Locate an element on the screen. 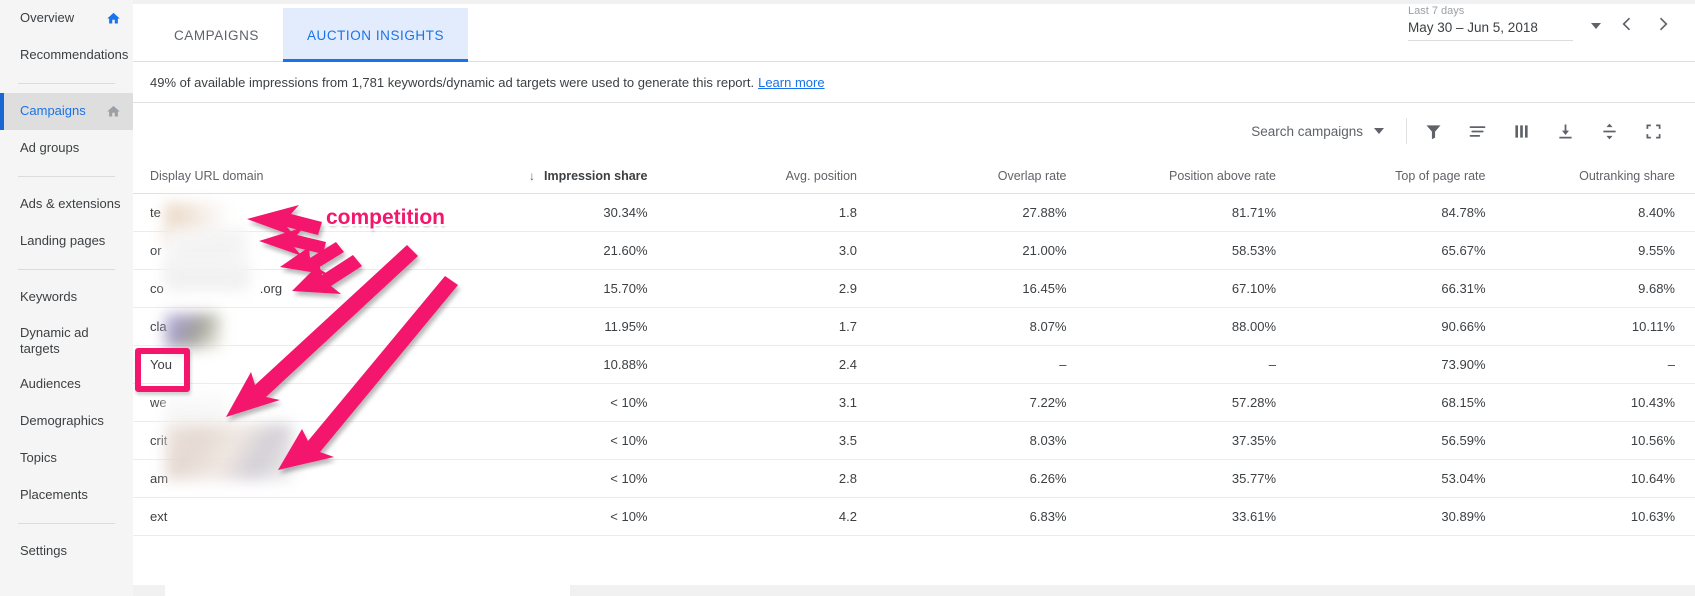  column-label: Position above rate is located at coordinates (1222, 175).